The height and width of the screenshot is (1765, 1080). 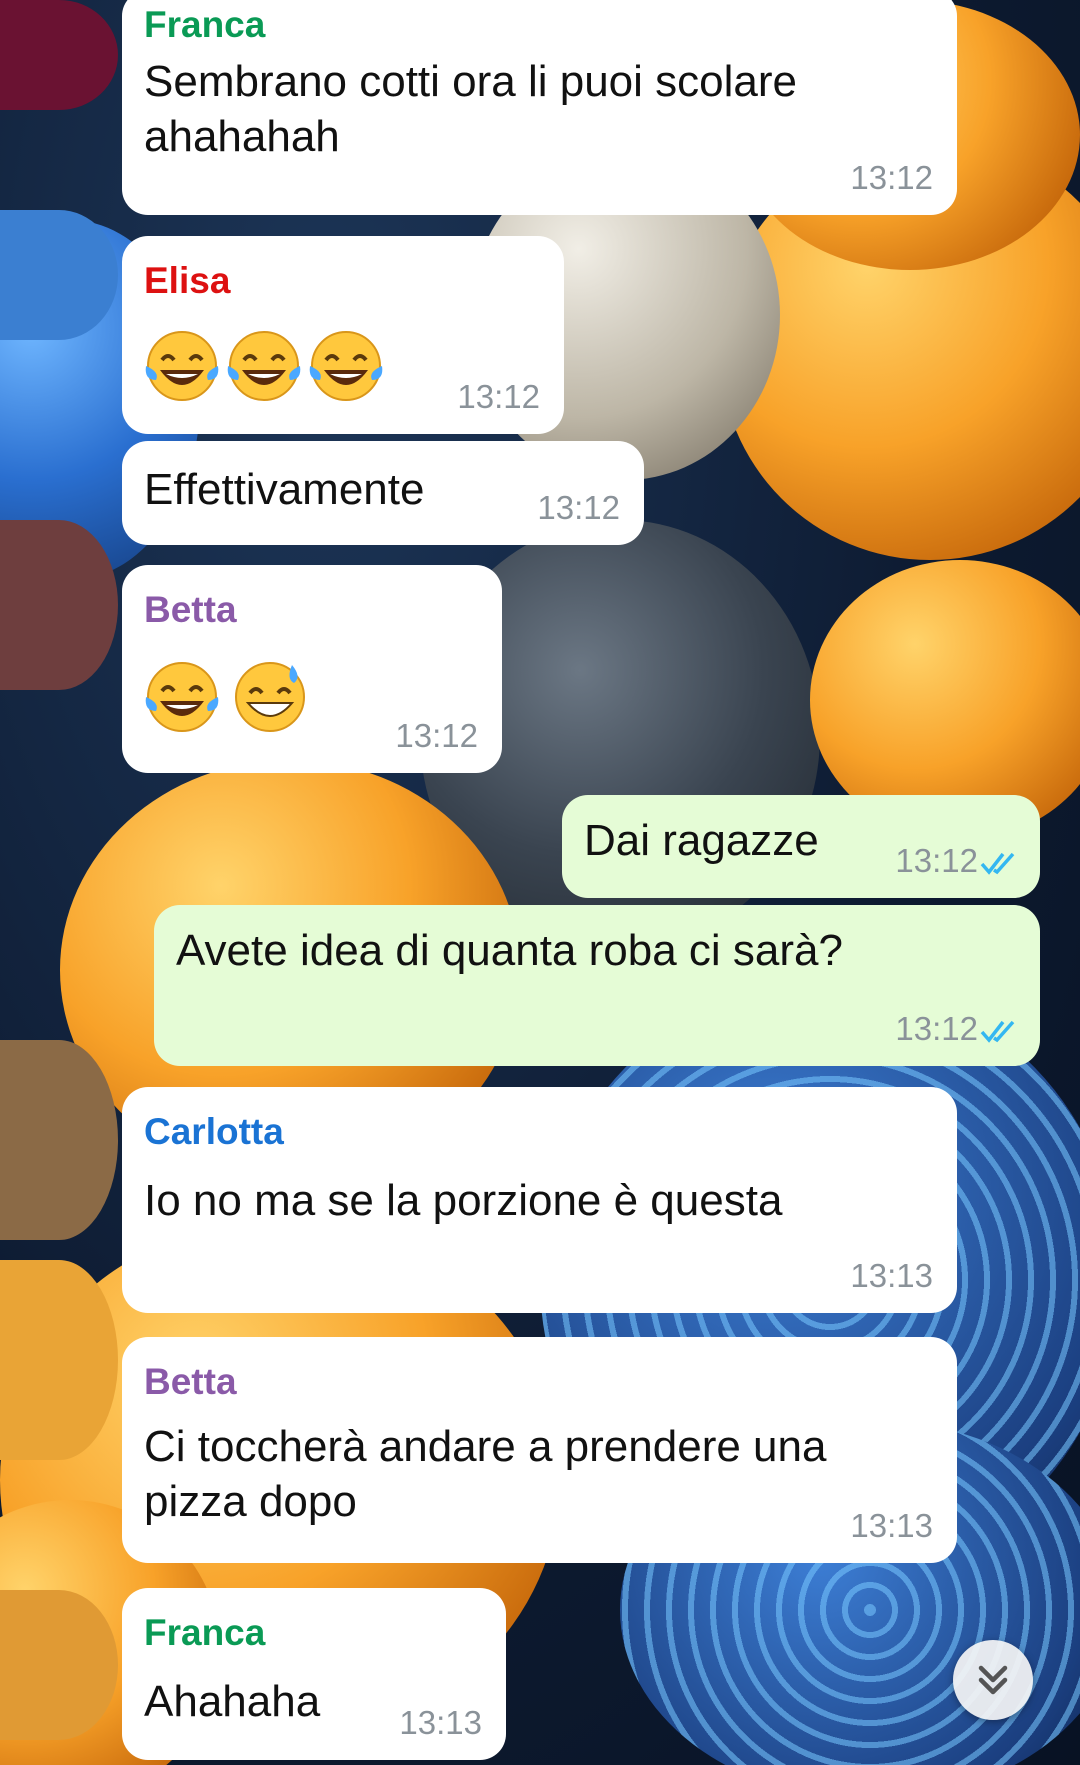 I want to click on sender-name: Carlotta, so click(x=214, y=1132).